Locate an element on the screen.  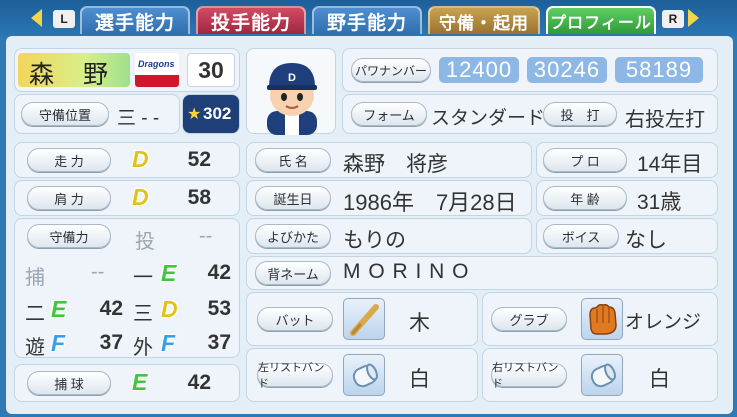
back-name-row: 背ネーム M O R I N O is located at coordinates (482, 273).